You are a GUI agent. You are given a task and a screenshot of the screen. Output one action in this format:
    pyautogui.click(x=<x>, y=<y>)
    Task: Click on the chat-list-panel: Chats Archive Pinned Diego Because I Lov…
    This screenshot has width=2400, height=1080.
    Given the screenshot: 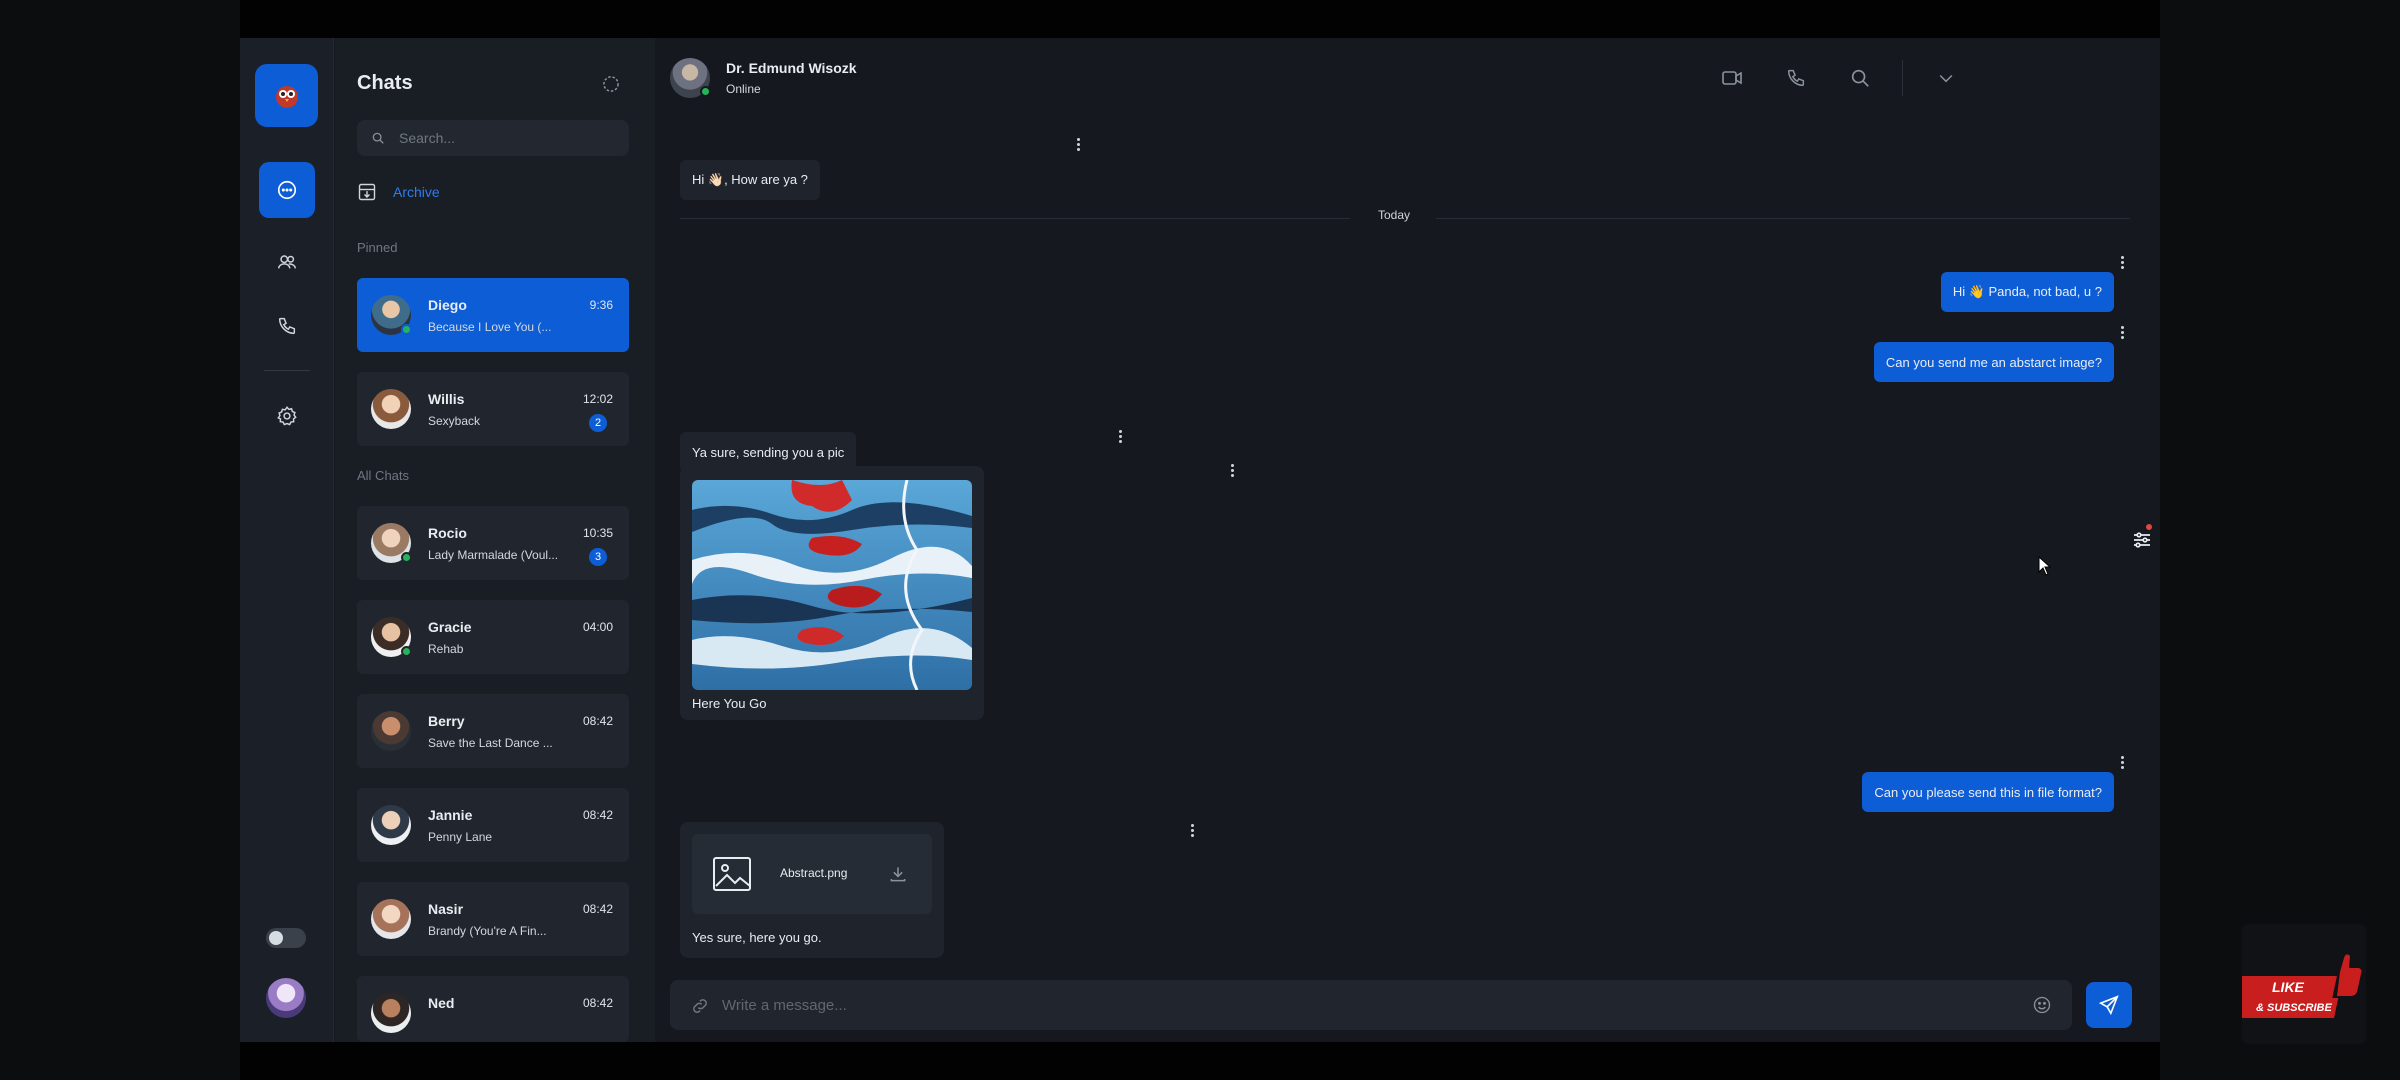 What is the action you would take?
    pyautogui.click(x=495, y=540)
    